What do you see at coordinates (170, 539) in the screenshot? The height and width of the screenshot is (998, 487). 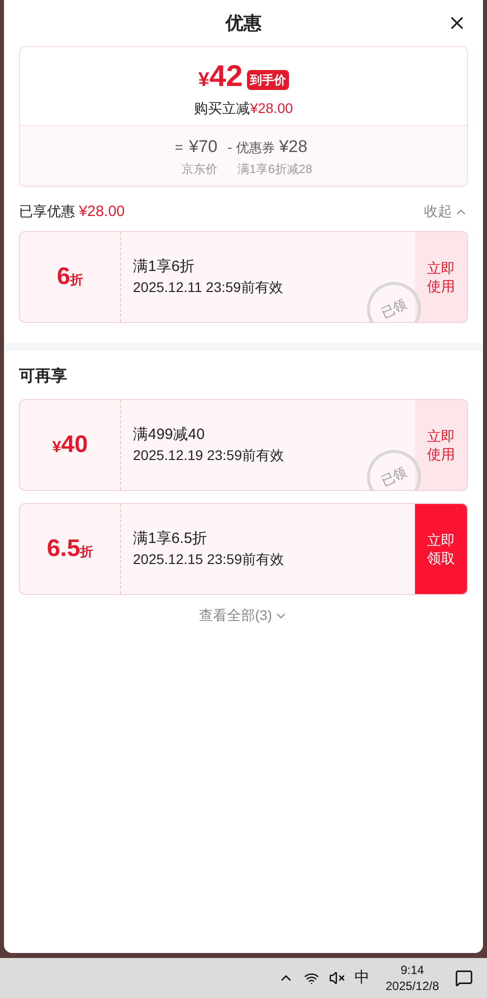 I see `coupon-title: 满1享6.5折` at bounding box center [170, 539].